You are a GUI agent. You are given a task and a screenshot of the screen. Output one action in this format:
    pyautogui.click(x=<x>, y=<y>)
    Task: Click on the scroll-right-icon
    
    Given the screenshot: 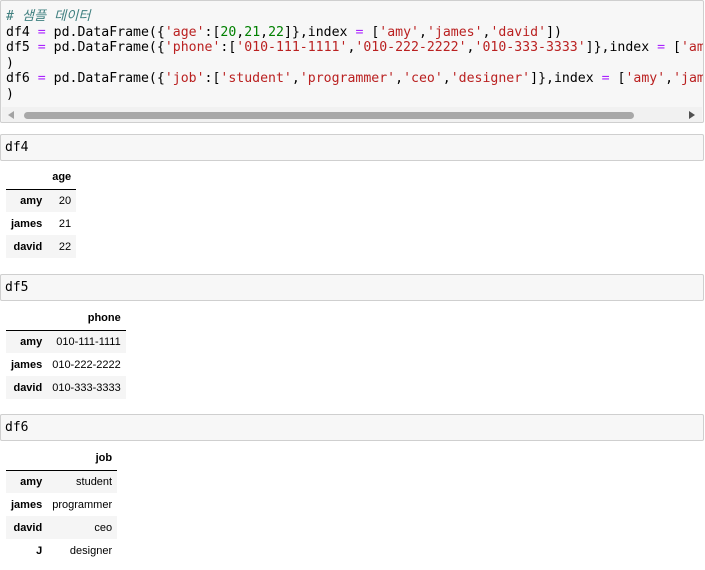 What is the action you would take?
    pyautogui.click(x=692, y=115)
    